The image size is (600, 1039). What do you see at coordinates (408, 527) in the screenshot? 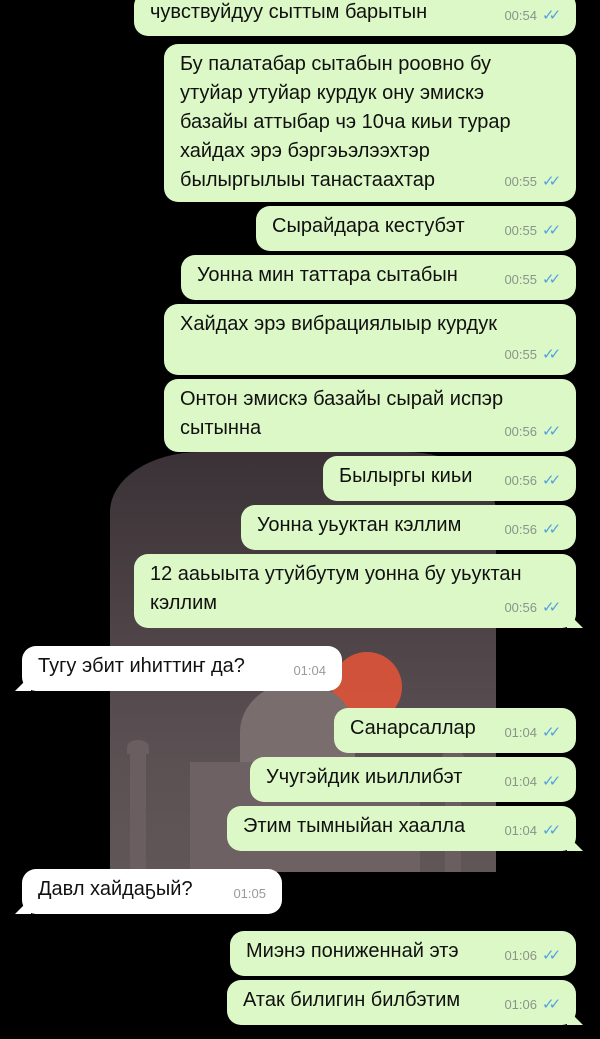
I see `outgoing-message: Уонна уьуктан кэллим 00:56 ✓✓` at bounding box center [408, 527].